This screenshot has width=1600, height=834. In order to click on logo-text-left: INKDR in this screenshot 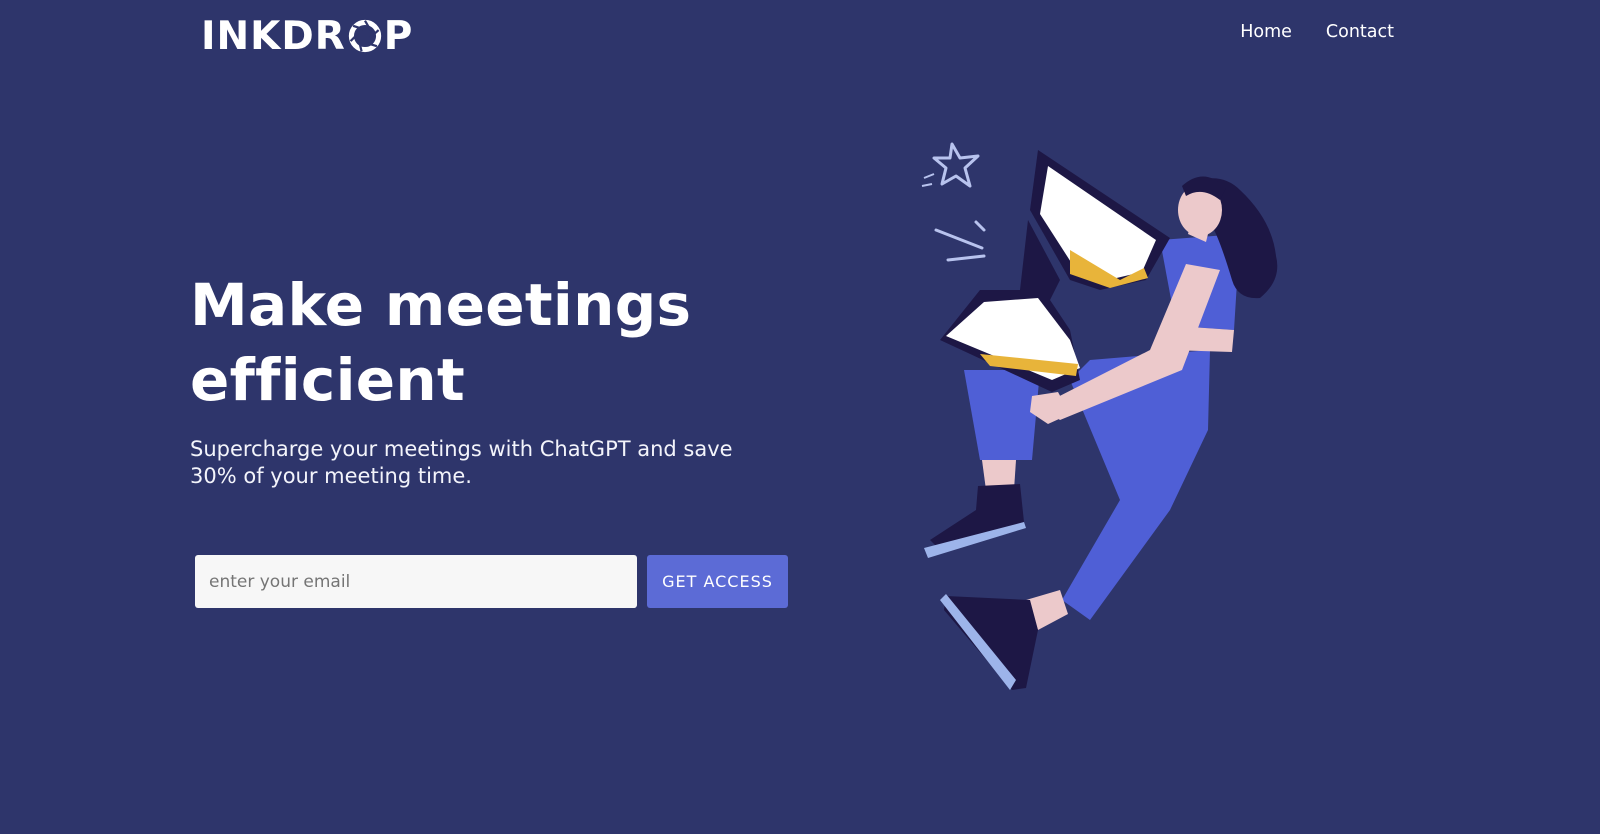, I will do `click(273, 36)`.